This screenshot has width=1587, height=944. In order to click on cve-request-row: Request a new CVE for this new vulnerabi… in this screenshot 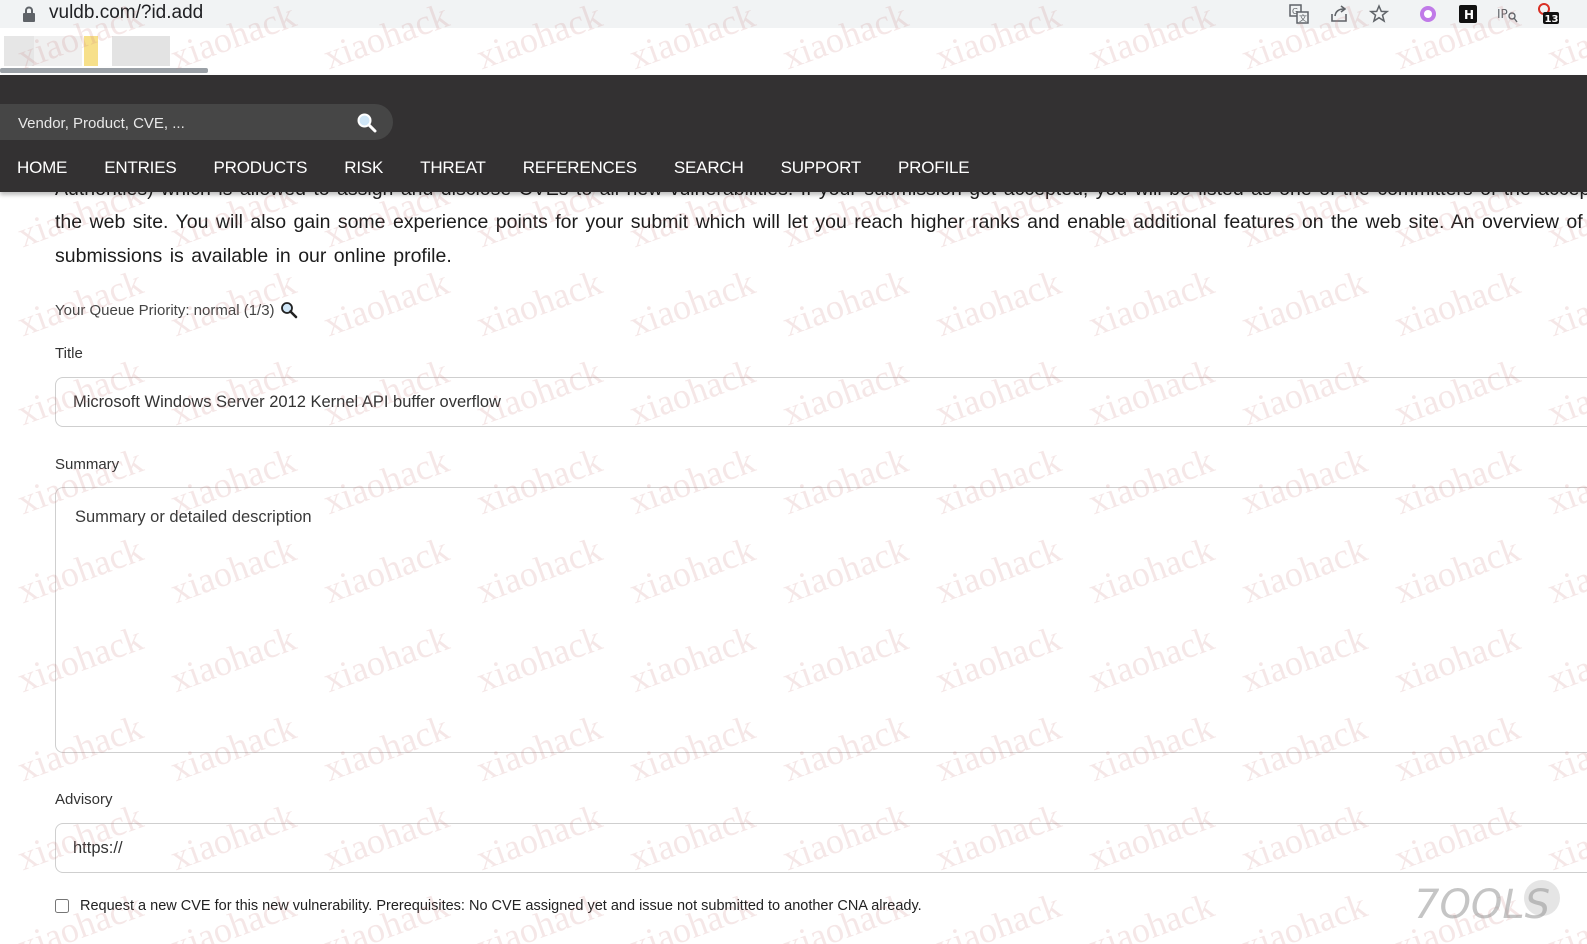, I will do `click(488, 906)`.